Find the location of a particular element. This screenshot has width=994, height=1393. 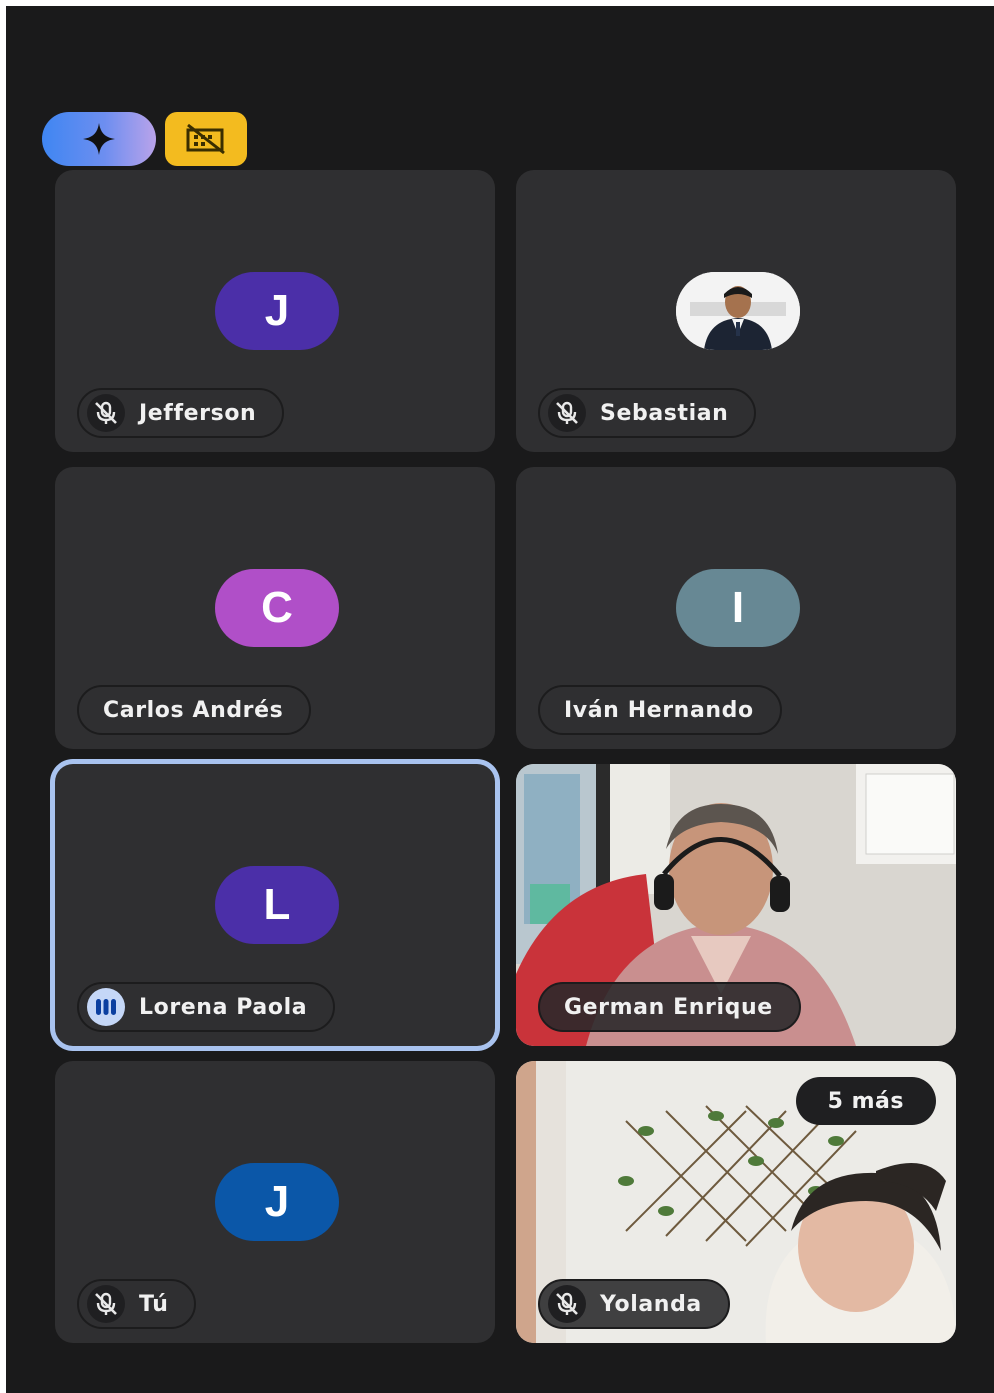

sparkle-icon is located at coordinates (99, 139).